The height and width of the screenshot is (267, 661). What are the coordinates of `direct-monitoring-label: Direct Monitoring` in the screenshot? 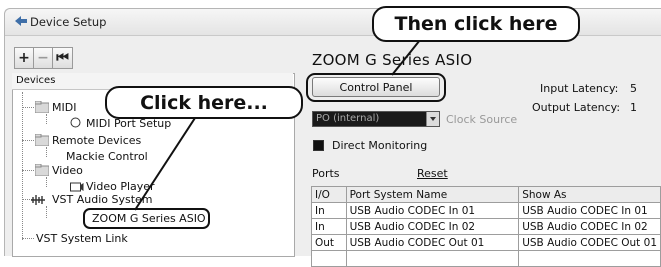 It's located at (380, 145).